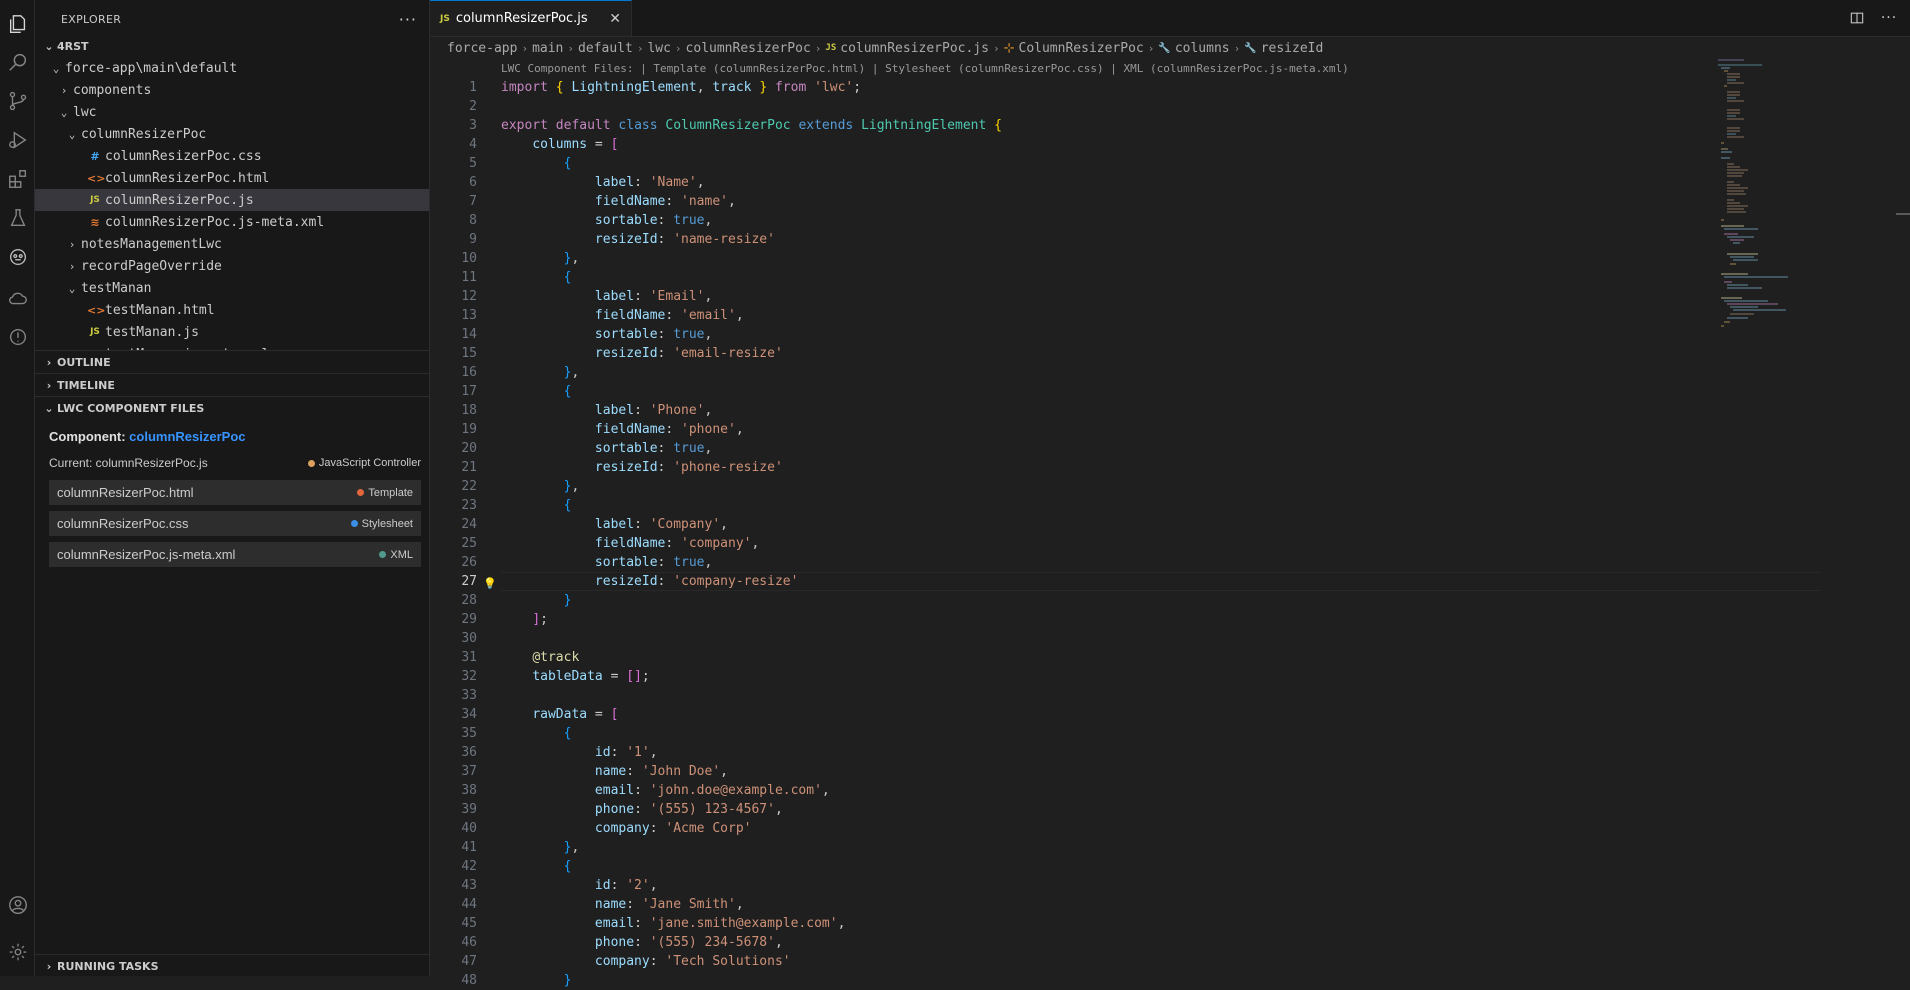 The image size is (1910, 990). What do you see at coordinates (658, 48) in the screenshot?
I see `breadcrumb-item: lwc` at bounding box center [658, 48].